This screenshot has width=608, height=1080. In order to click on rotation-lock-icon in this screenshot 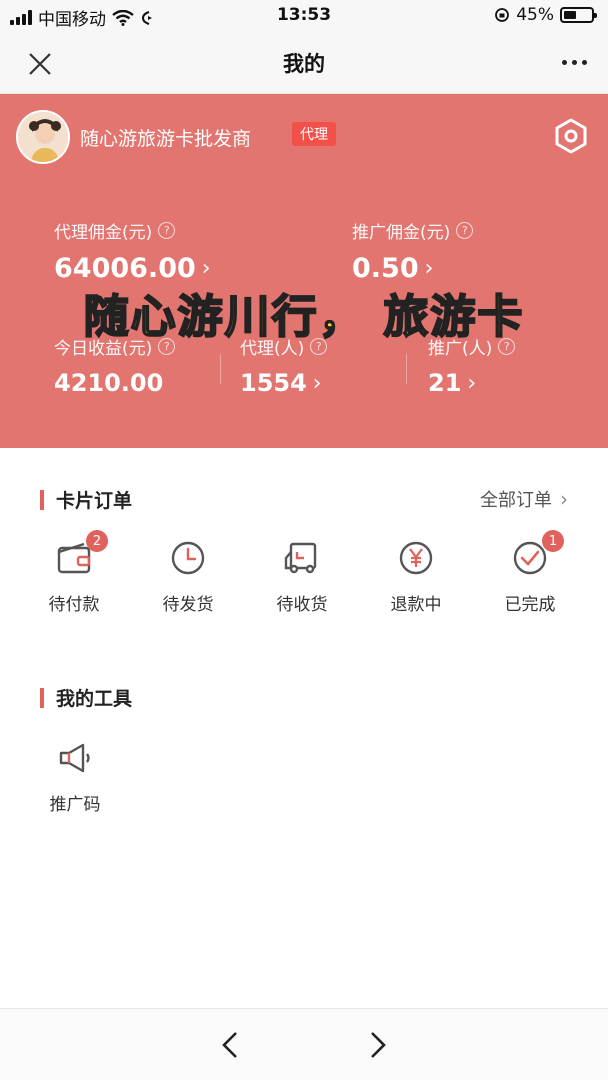, I will do `click(502, 15)`.